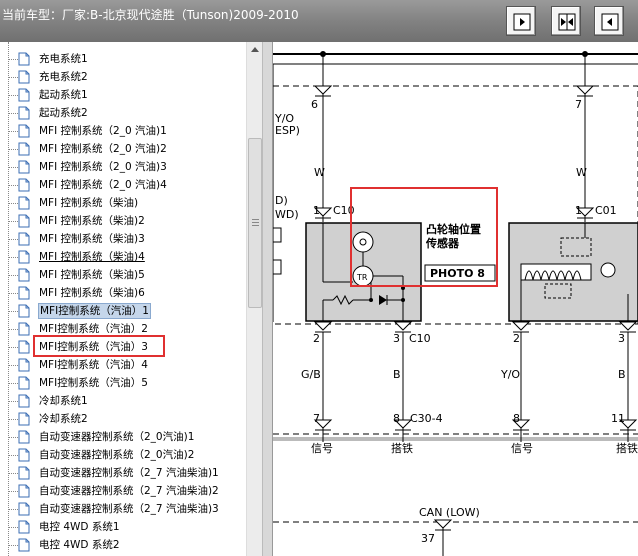  Describe the element at coordinates (123, 527) in the screenshot. I see `tree-item: 电控 4WD 系统1` at that location.